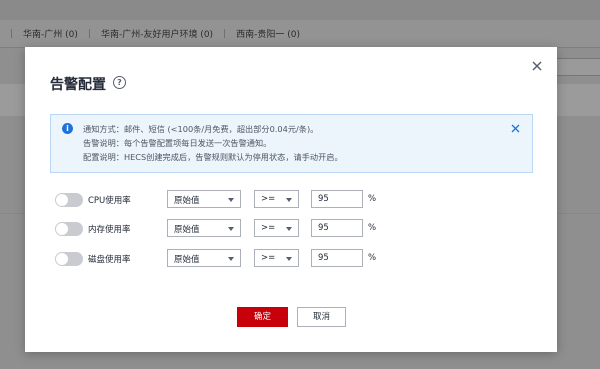 The width and height of the screenshot is (600, 369). What do you see at coordinates (45, 33) in the screenshot?
I see `region-tab: 华南-广州 (0)` at bounding box center [45, 33].